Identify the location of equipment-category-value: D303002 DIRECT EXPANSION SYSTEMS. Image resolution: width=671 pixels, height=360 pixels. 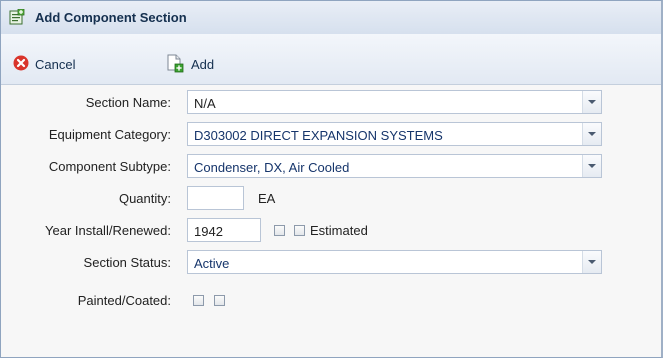
(318, 135).